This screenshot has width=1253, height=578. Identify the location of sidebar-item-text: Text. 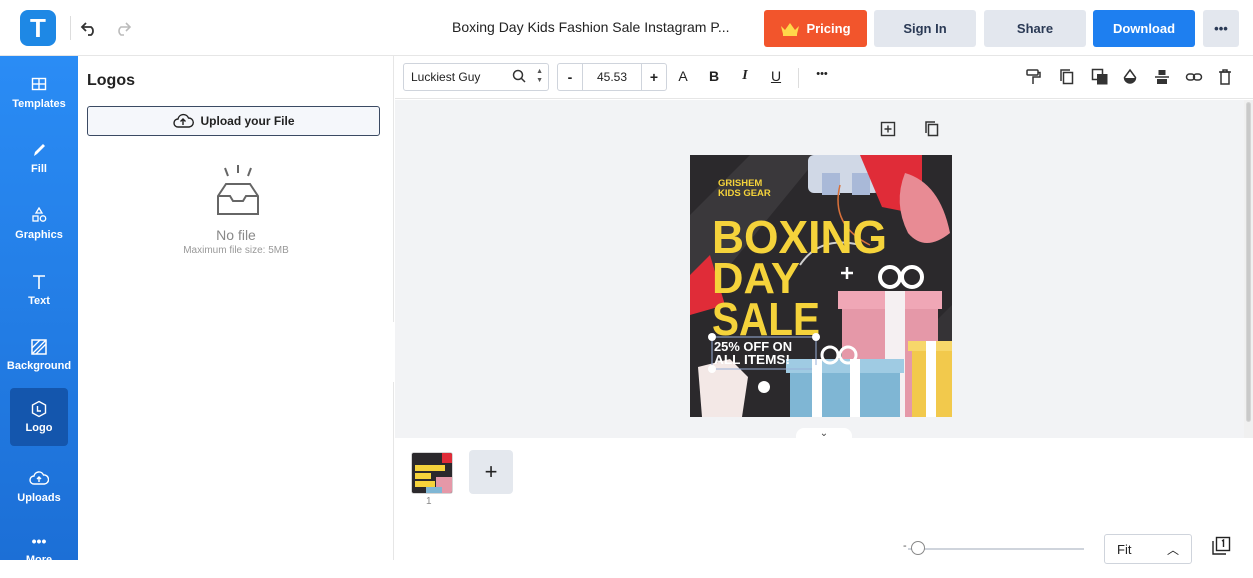
(39, 290).